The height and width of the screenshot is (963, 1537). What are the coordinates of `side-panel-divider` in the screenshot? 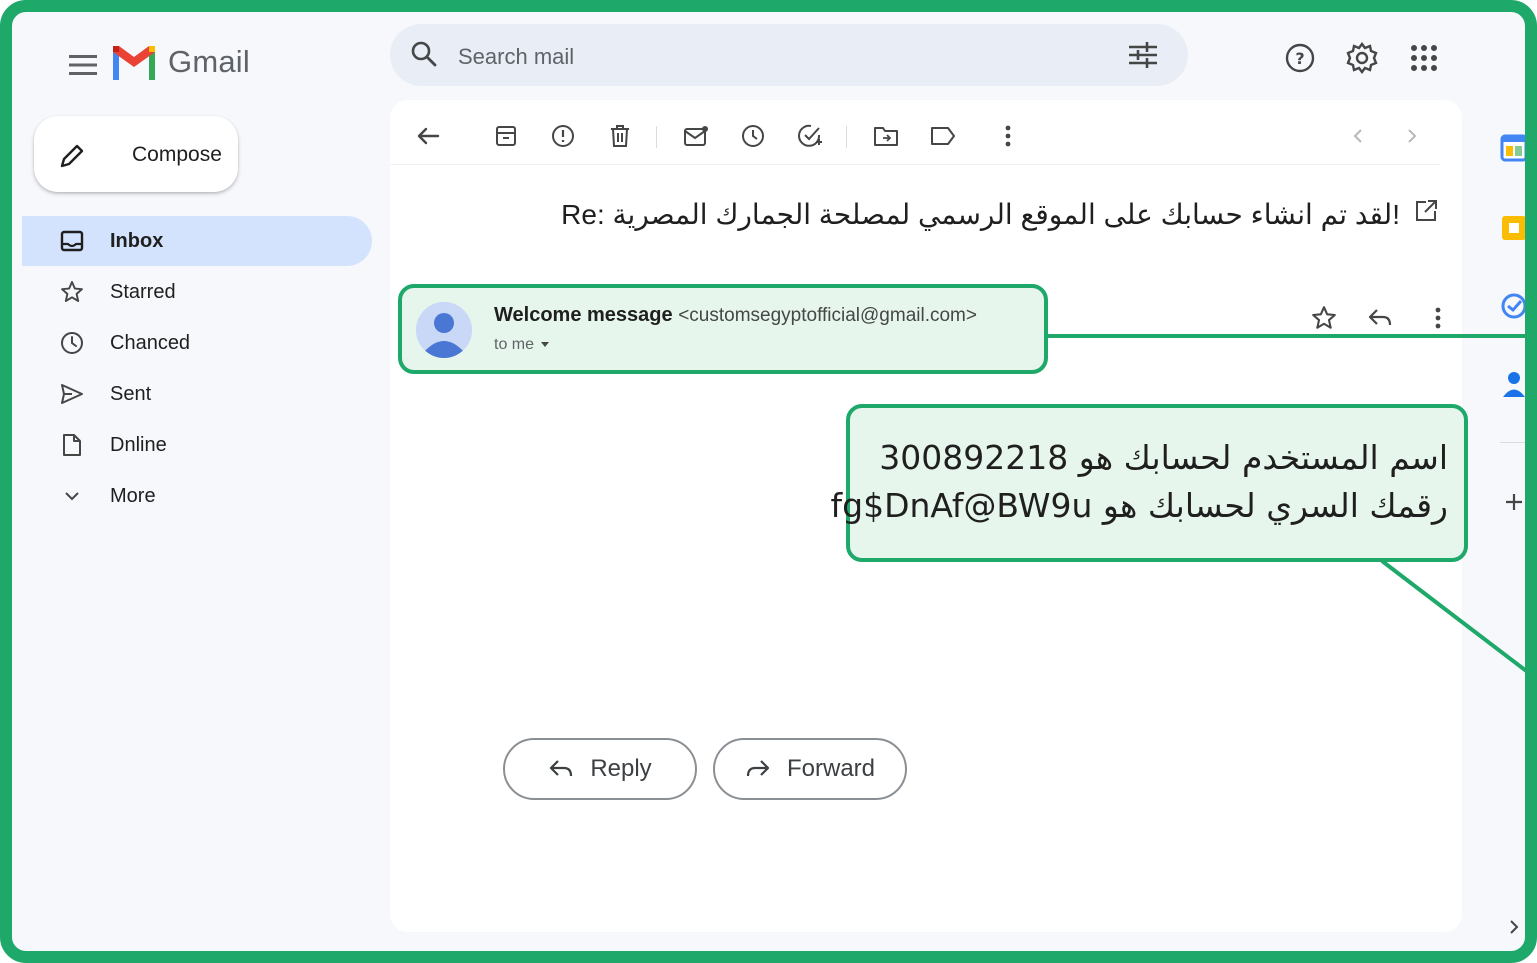 It's located at (1512, 442).